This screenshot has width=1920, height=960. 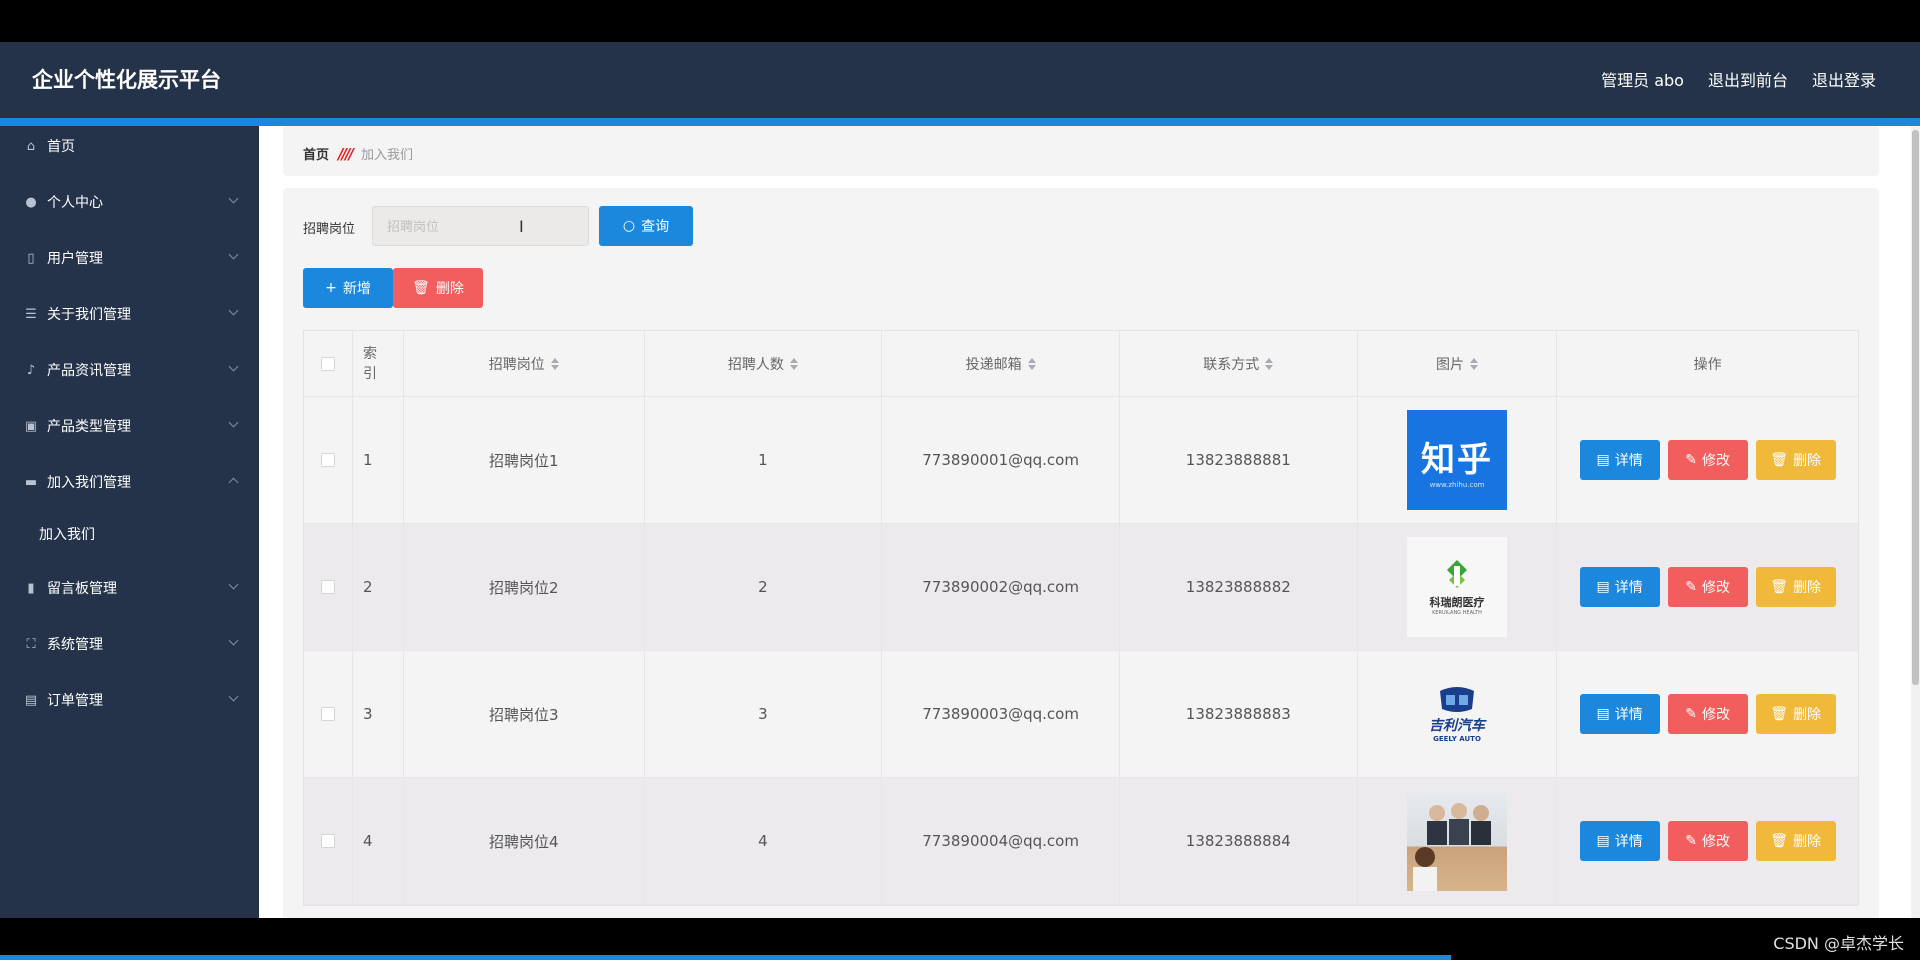 What do you see at coordinates (1239, 714) in the screenshot?
I see `row-phone: 13823888883` at bounding box center [1239, 714].